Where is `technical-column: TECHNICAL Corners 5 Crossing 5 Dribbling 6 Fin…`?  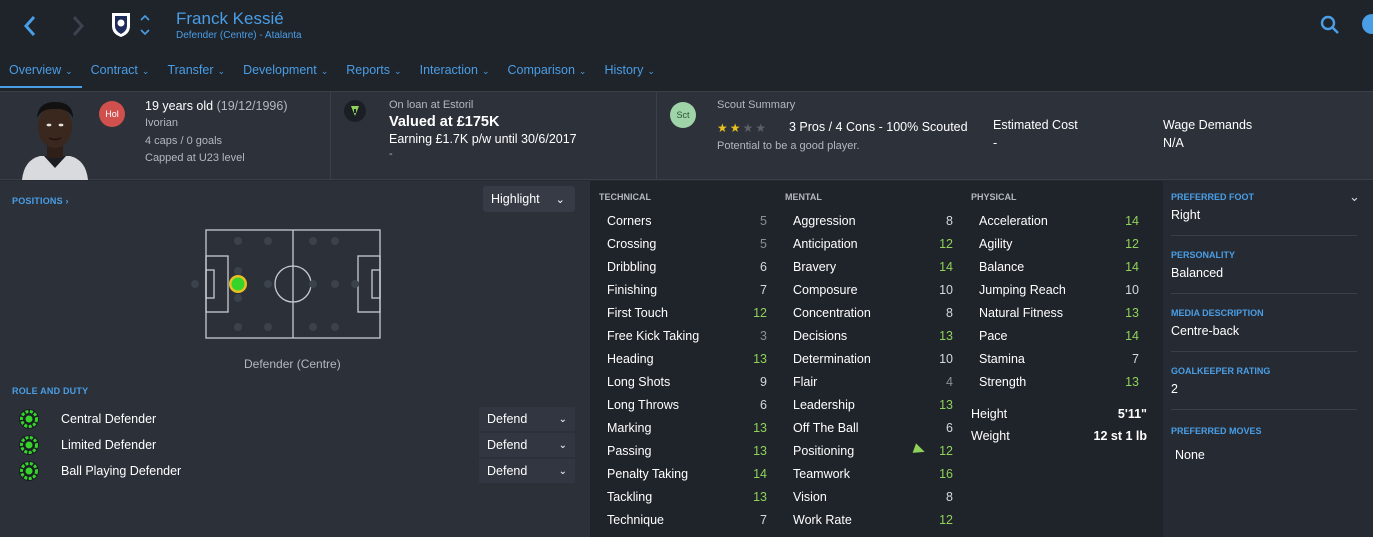 technical-column: TECHNICAL Corners 5 Crossing 5 Dribbling 6 Fin… is located at coordinates (687, 359).